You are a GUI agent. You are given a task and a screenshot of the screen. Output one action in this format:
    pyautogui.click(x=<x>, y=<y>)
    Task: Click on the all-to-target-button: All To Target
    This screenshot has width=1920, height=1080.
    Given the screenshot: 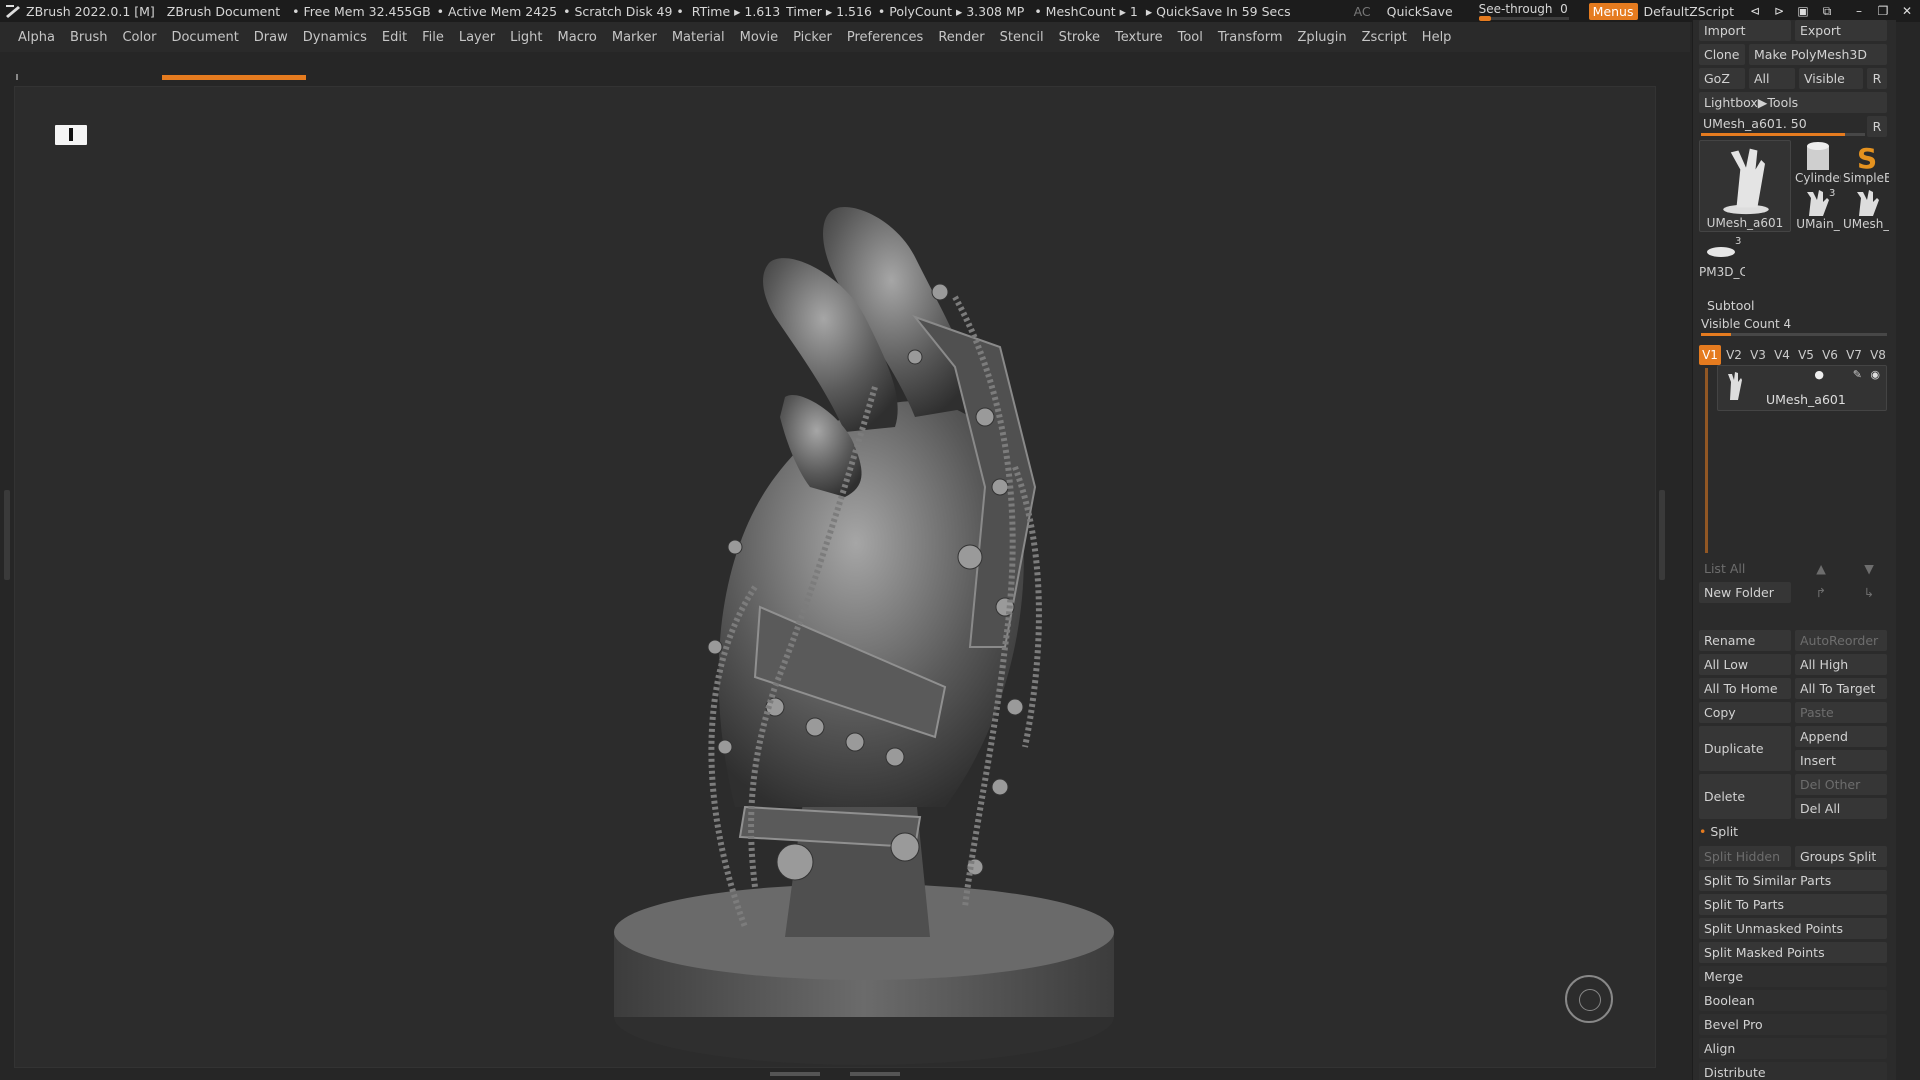 What is the action you would take?
    pyautogui.click(x=1841, y=688)
    